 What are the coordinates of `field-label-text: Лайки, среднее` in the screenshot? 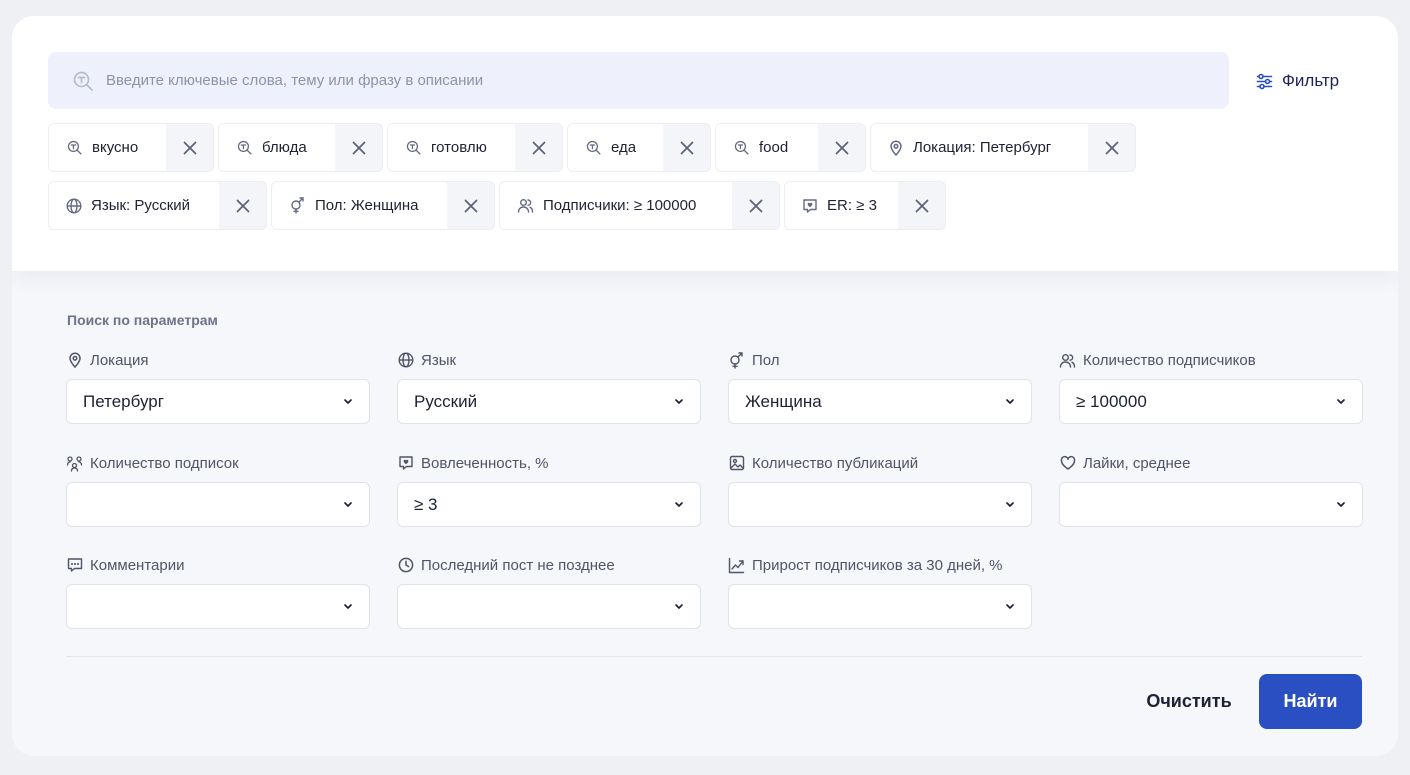 It's located at (1137, 463).